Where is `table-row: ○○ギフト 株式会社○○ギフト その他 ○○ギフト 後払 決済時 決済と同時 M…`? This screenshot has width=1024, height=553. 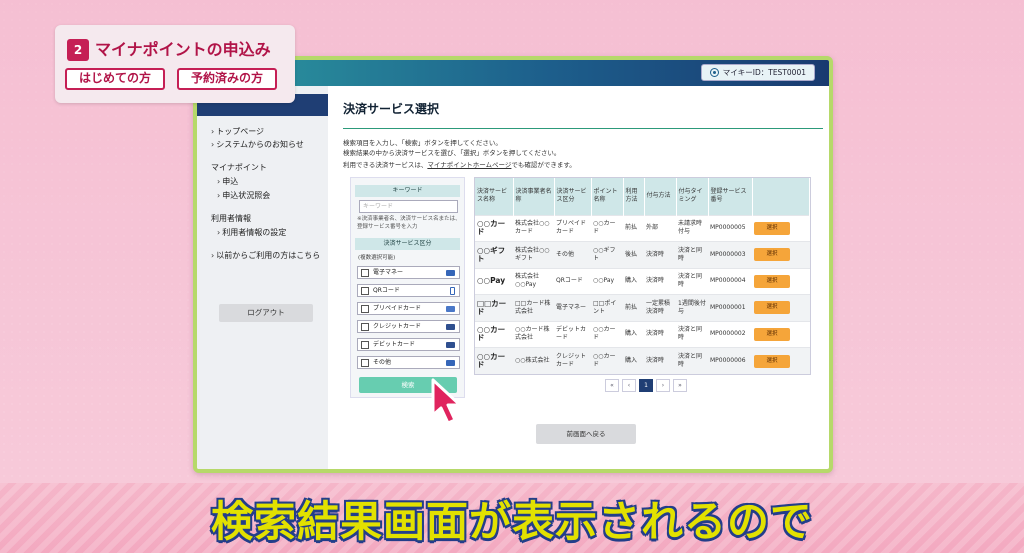
table-row: ○○ギフト 株式会社○○ギフト その他 ○○ギフト 後払 決済時 決済と同時 M… is located at coordinates (642, 254).